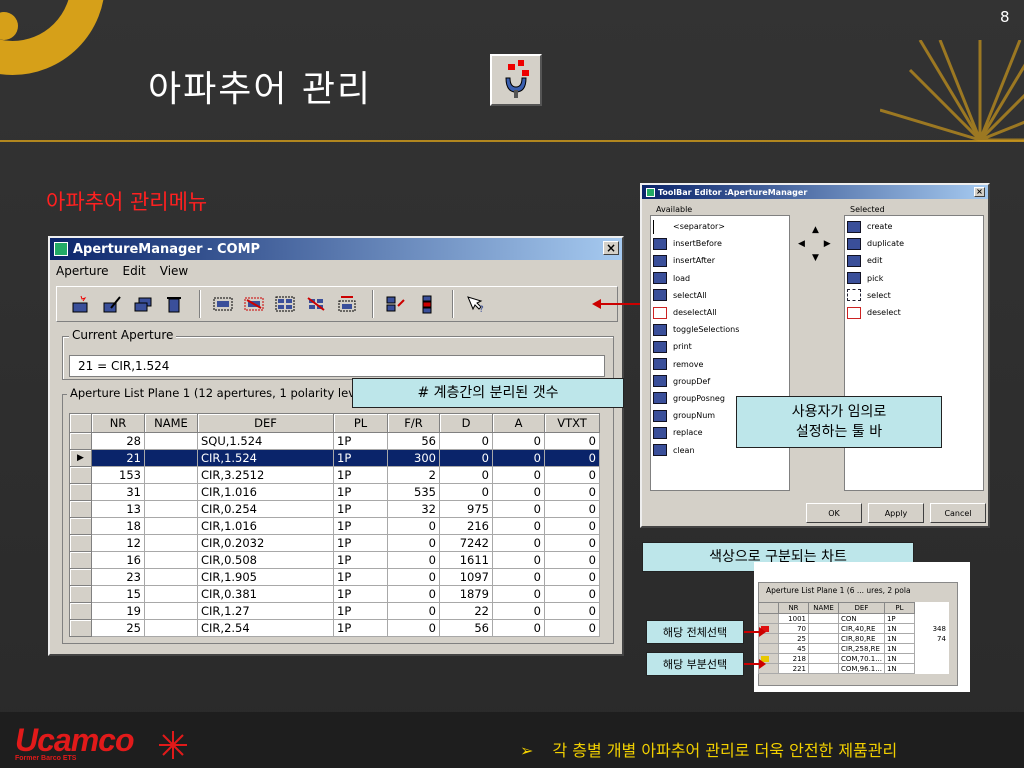 The height and width of the screenshot is (768, 1024). What do you see at coordinates (118, 492) in the screenshot?
I see `table-cell: 31` at bounding box center [118, 492].